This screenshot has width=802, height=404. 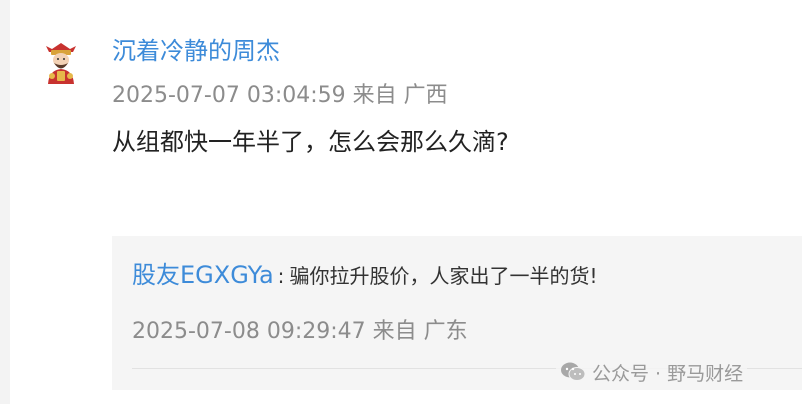 I want to click on reply-text: 骗你拉升股价，人家出了一半的货!, so click(x=443, y=276).